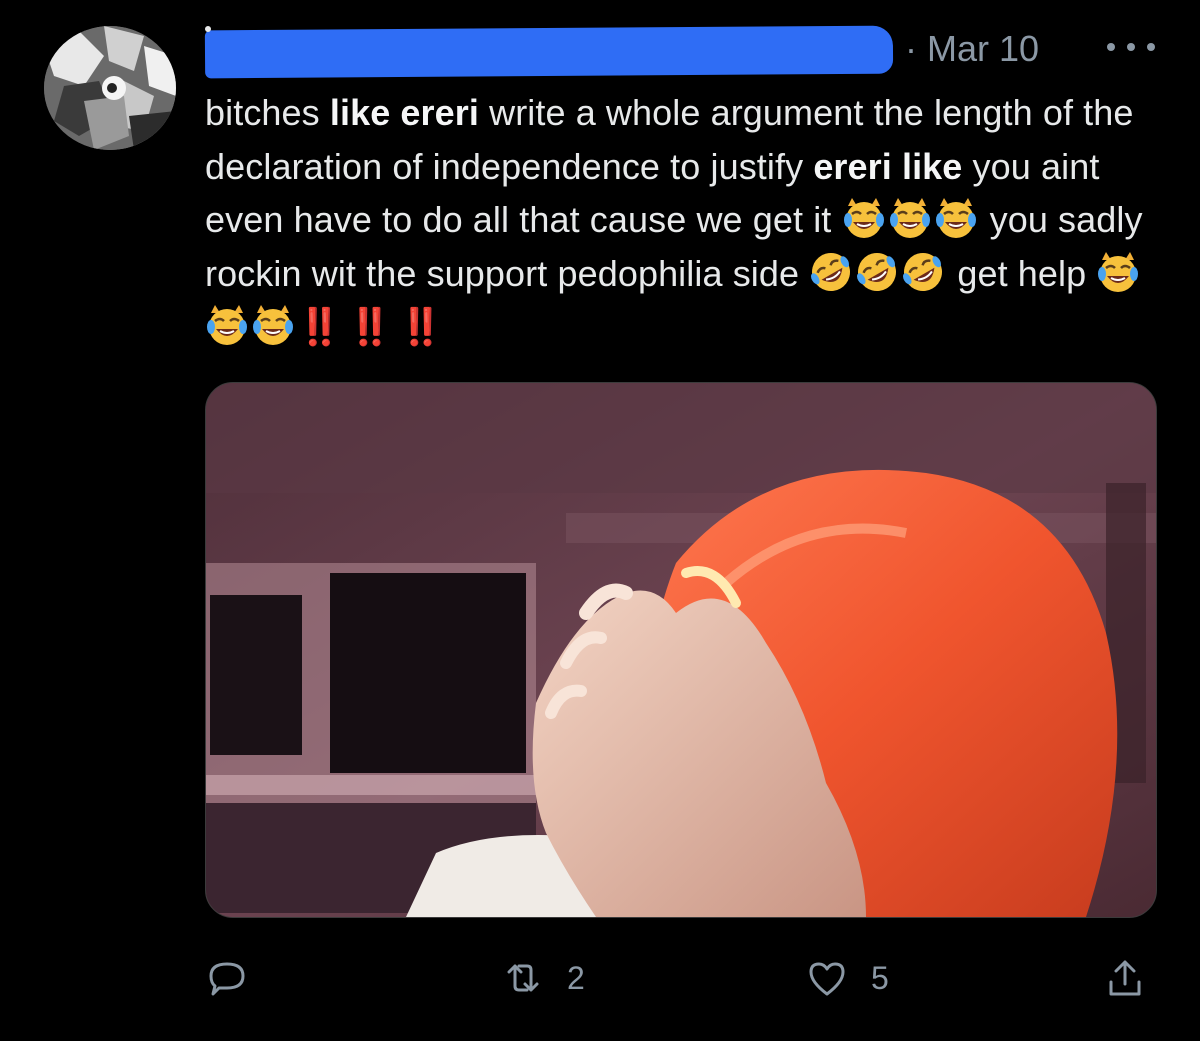 The width and height of the screenshot is (1200, 1041). I want to click on share-upload-icon, so click(1125, 978).